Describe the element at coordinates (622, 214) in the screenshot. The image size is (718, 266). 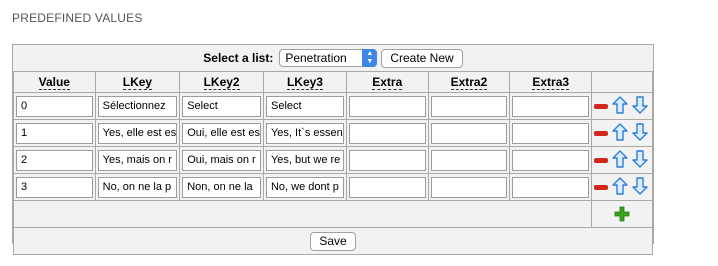
I see `plus-icon` at that location.